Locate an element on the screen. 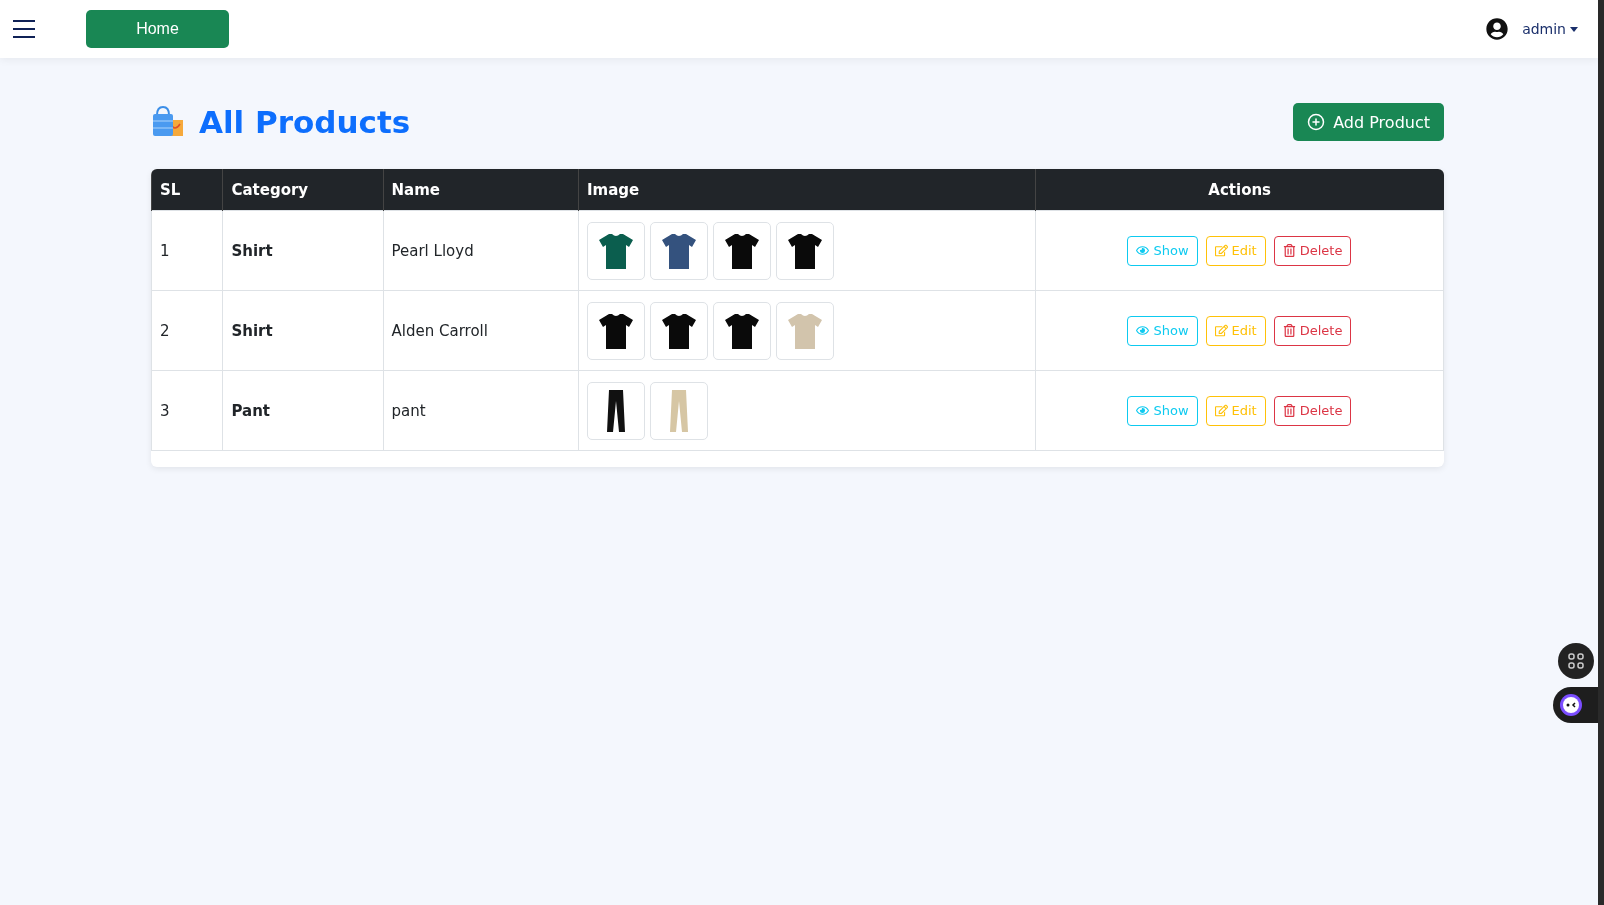 The width and height of the screenshot is (1604, 905). column-header: Category is located at coordinates (302, 190).